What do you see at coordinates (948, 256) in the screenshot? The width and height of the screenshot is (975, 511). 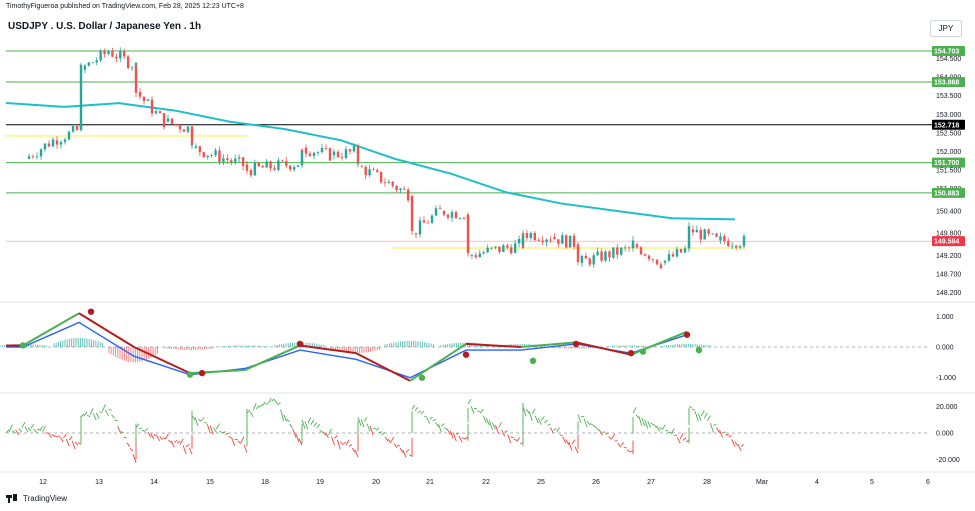 I see `price-axis-tick: 149.200` at bounding box center [948, 256].